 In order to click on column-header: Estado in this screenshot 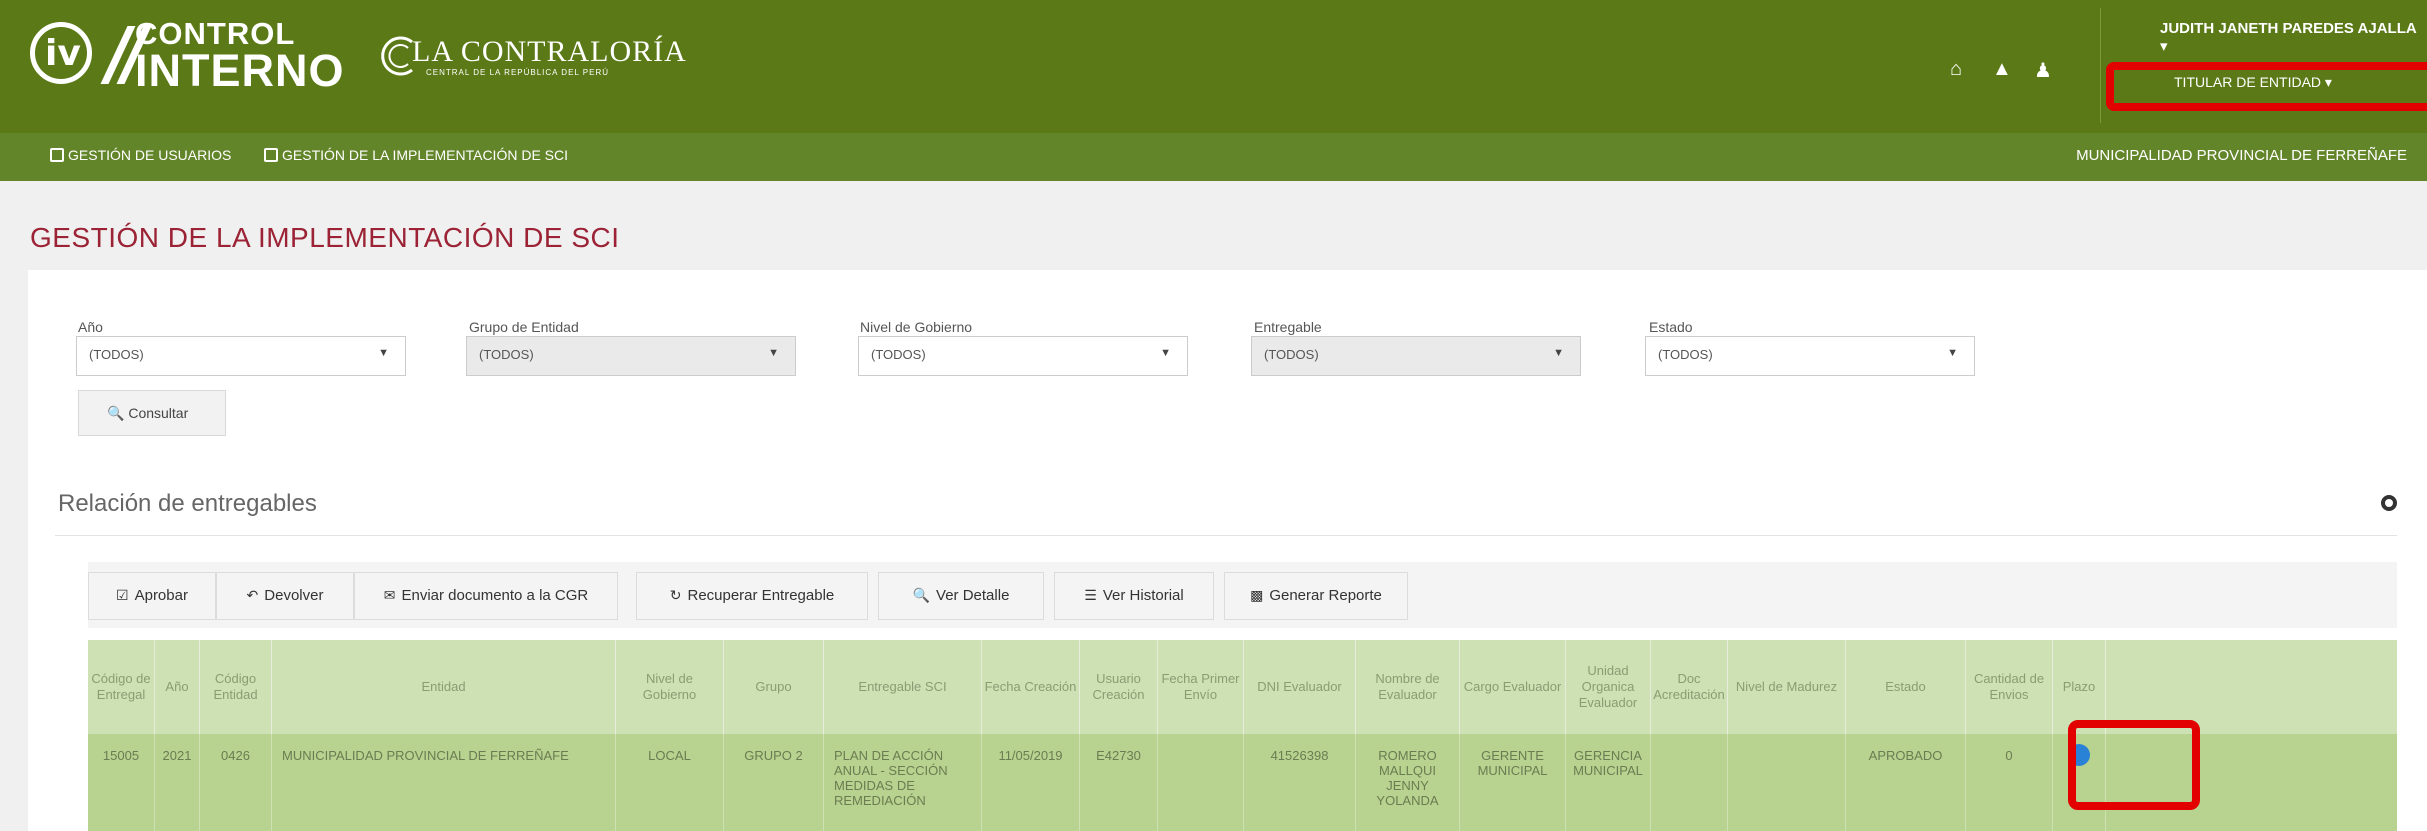, I will do `click(1906, 687)`.